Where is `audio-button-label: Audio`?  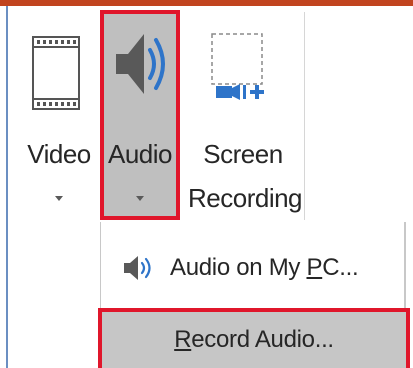 audio-button-label: Audio is located at coordinates (140, 154).